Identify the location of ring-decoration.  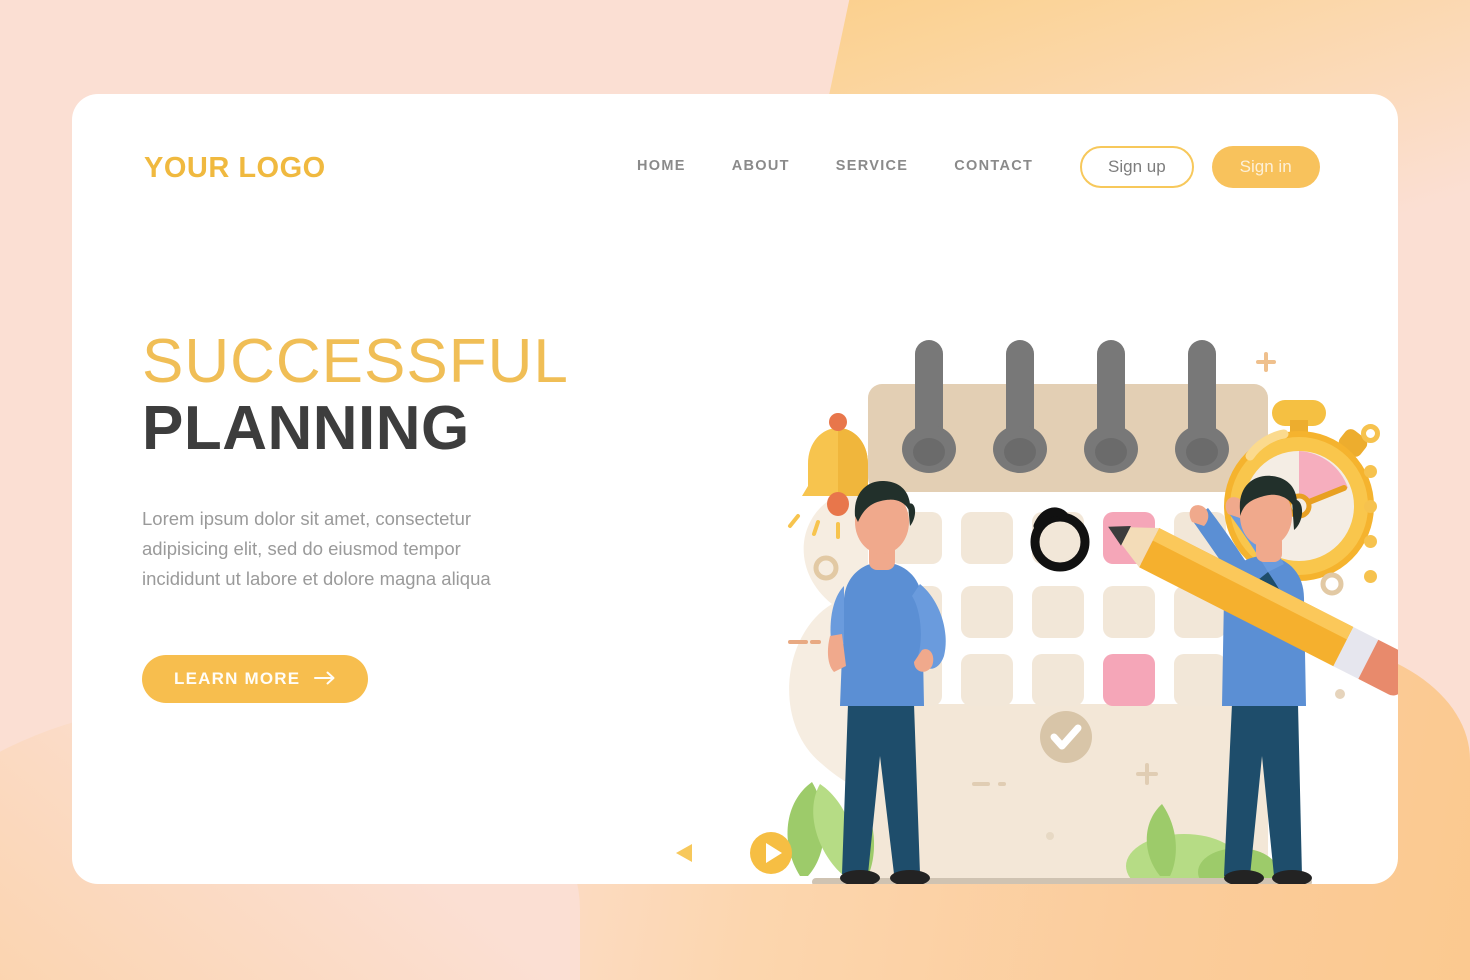
(1332, 584).